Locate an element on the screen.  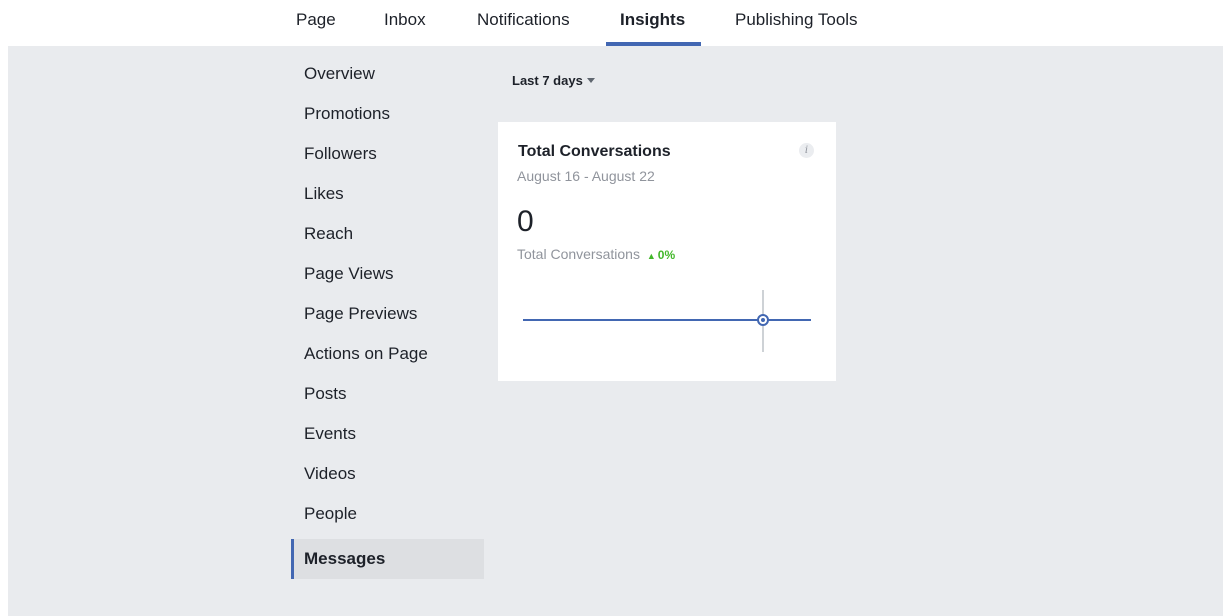
metric-label-row: Total Conversations ▲ 0% is located at coordinates (596, 254).